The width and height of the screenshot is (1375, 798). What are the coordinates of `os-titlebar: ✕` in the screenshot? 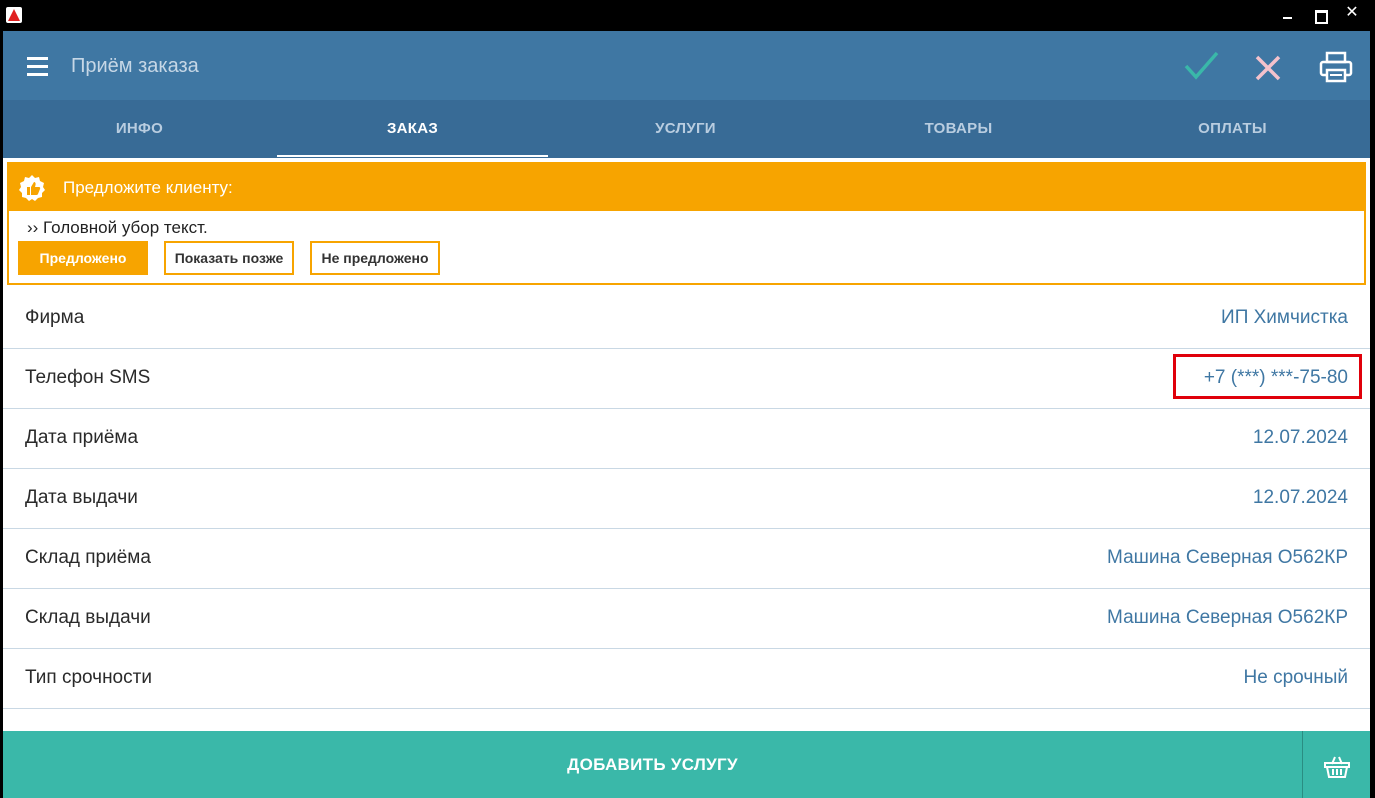 It's located at (687, 15).